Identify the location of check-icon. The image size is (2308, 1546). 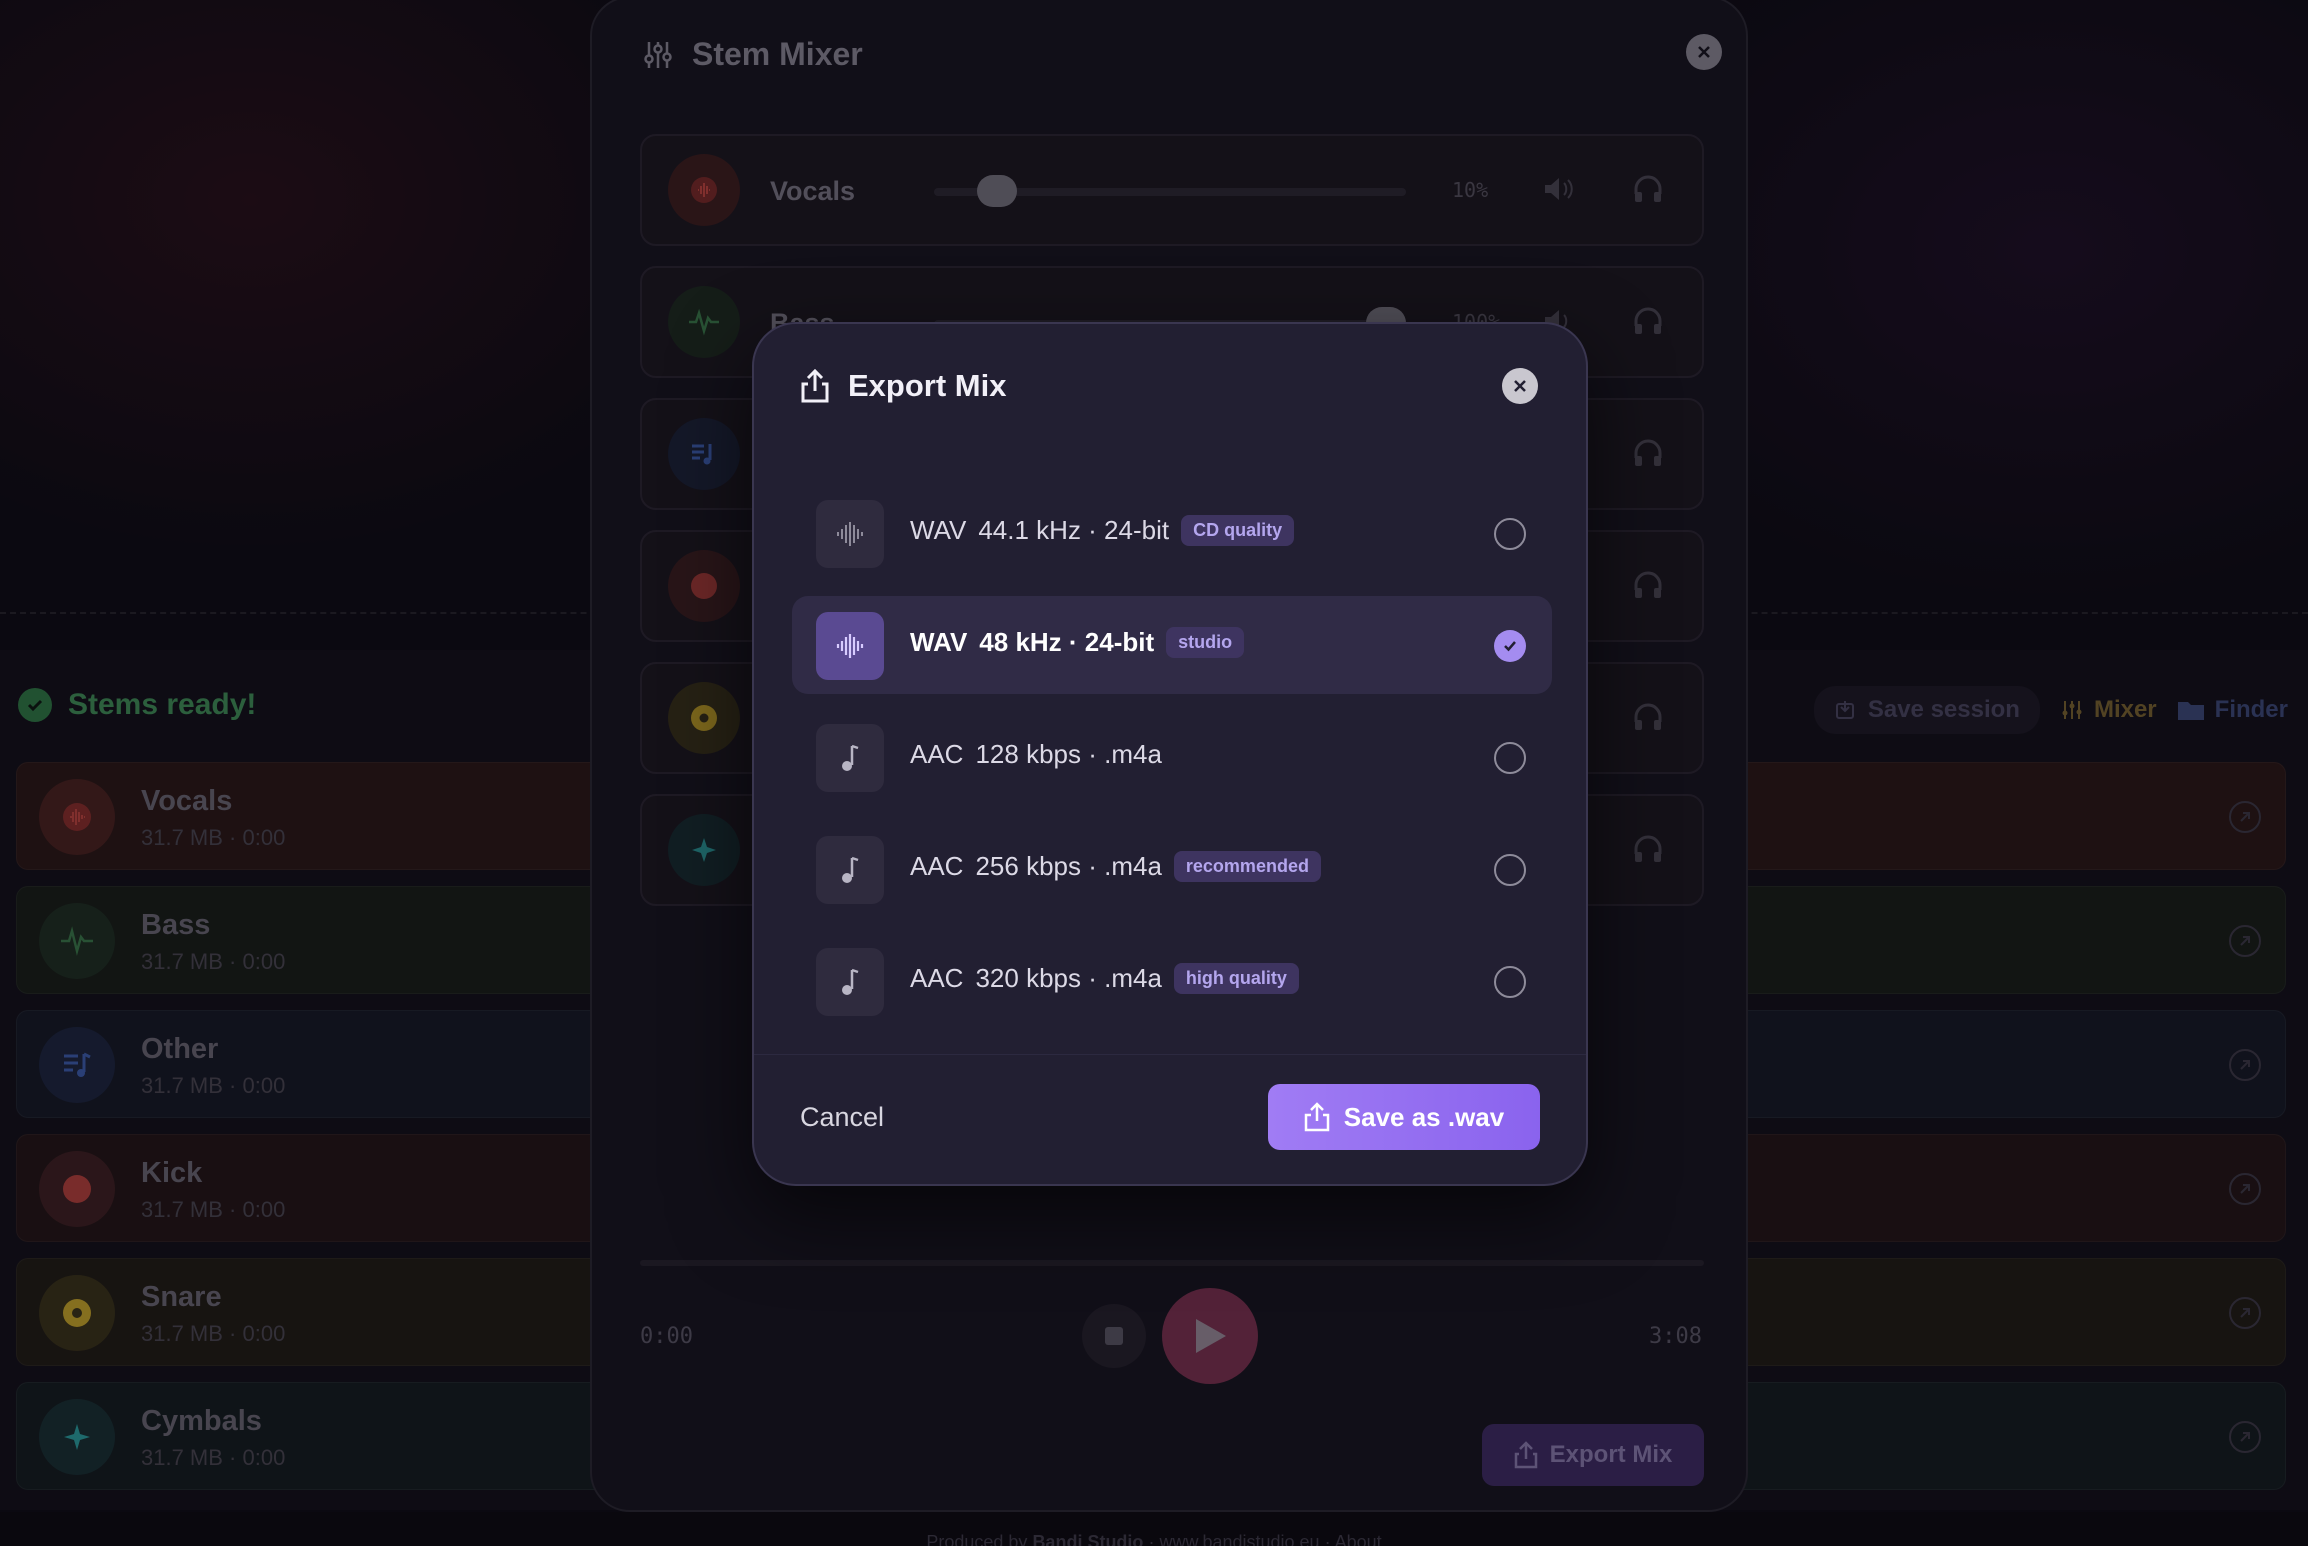
(1510, 646).